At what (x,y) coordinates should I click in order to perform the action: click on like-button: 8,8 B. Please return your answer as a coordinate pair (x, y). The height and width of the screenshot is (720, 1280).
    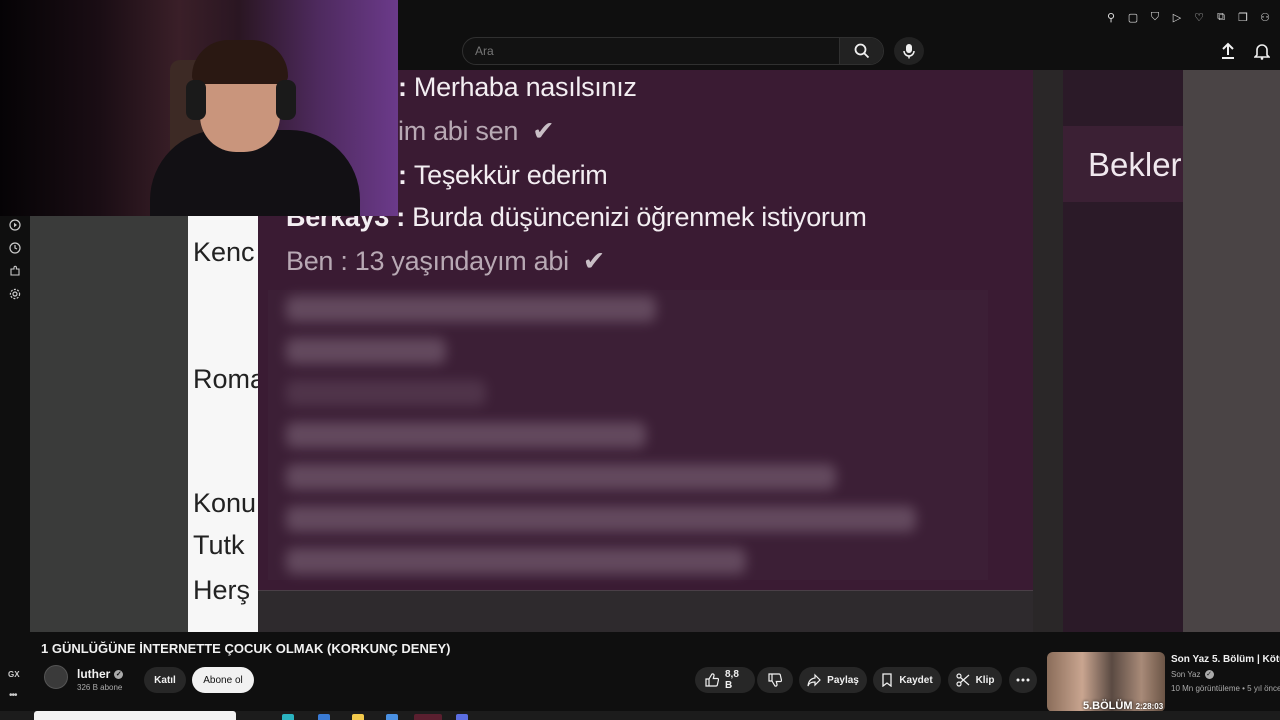
    Looking at the image, I should click on (725, 680).